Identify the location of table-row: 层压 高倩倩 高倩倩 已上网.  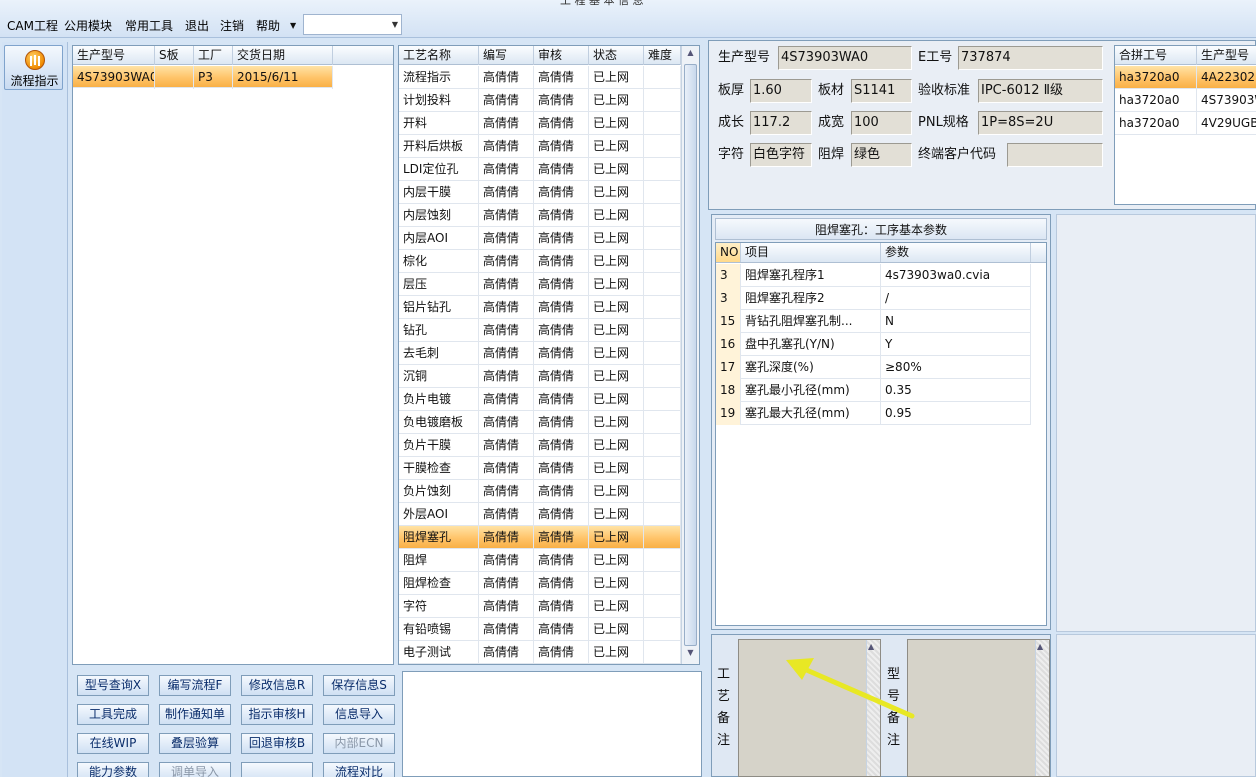
(540, 284).